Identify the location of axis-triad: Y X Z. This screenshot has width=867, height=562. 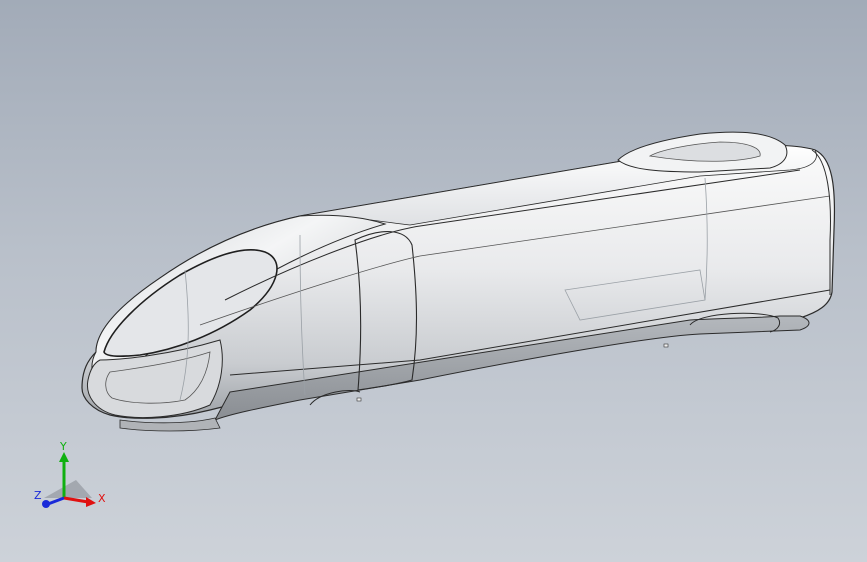
(75, 480).